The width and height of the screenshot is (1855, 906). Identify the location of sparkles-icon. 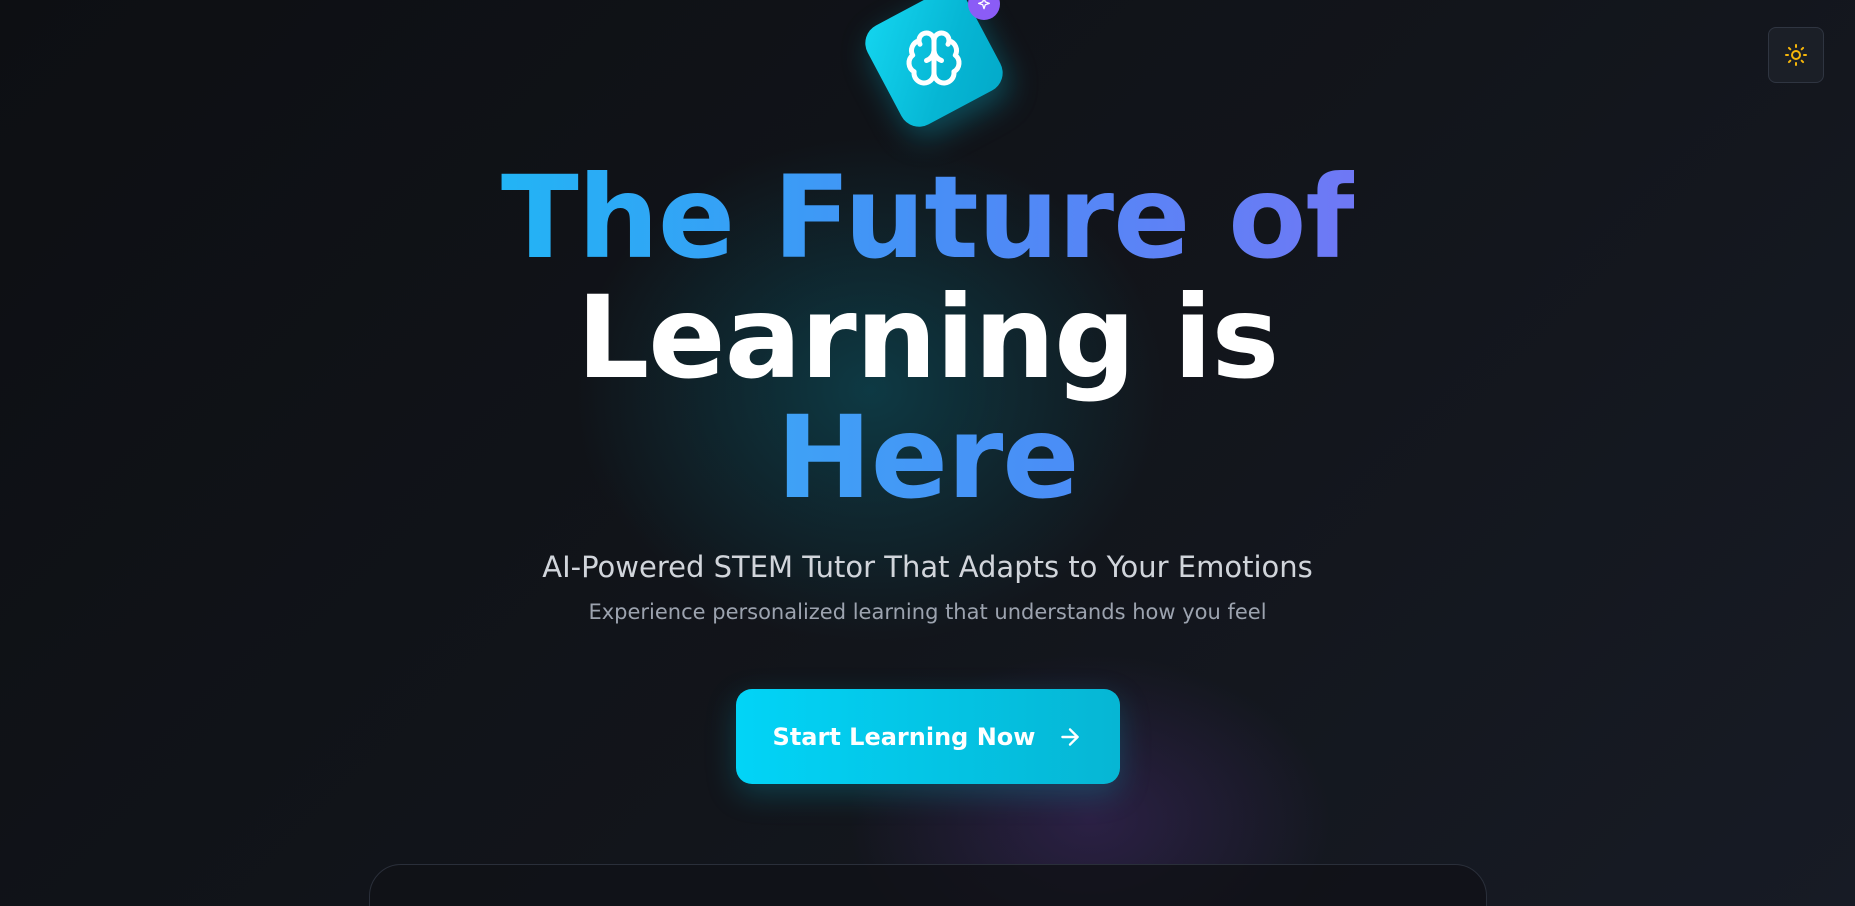
(984, 5).